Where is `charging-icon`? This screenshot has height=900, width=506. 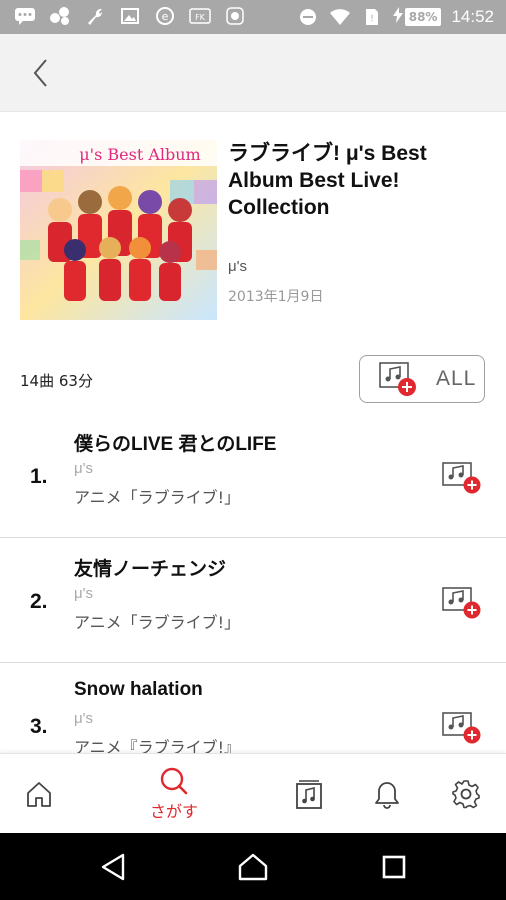 charging-icon is located at coordinates (397, 17).